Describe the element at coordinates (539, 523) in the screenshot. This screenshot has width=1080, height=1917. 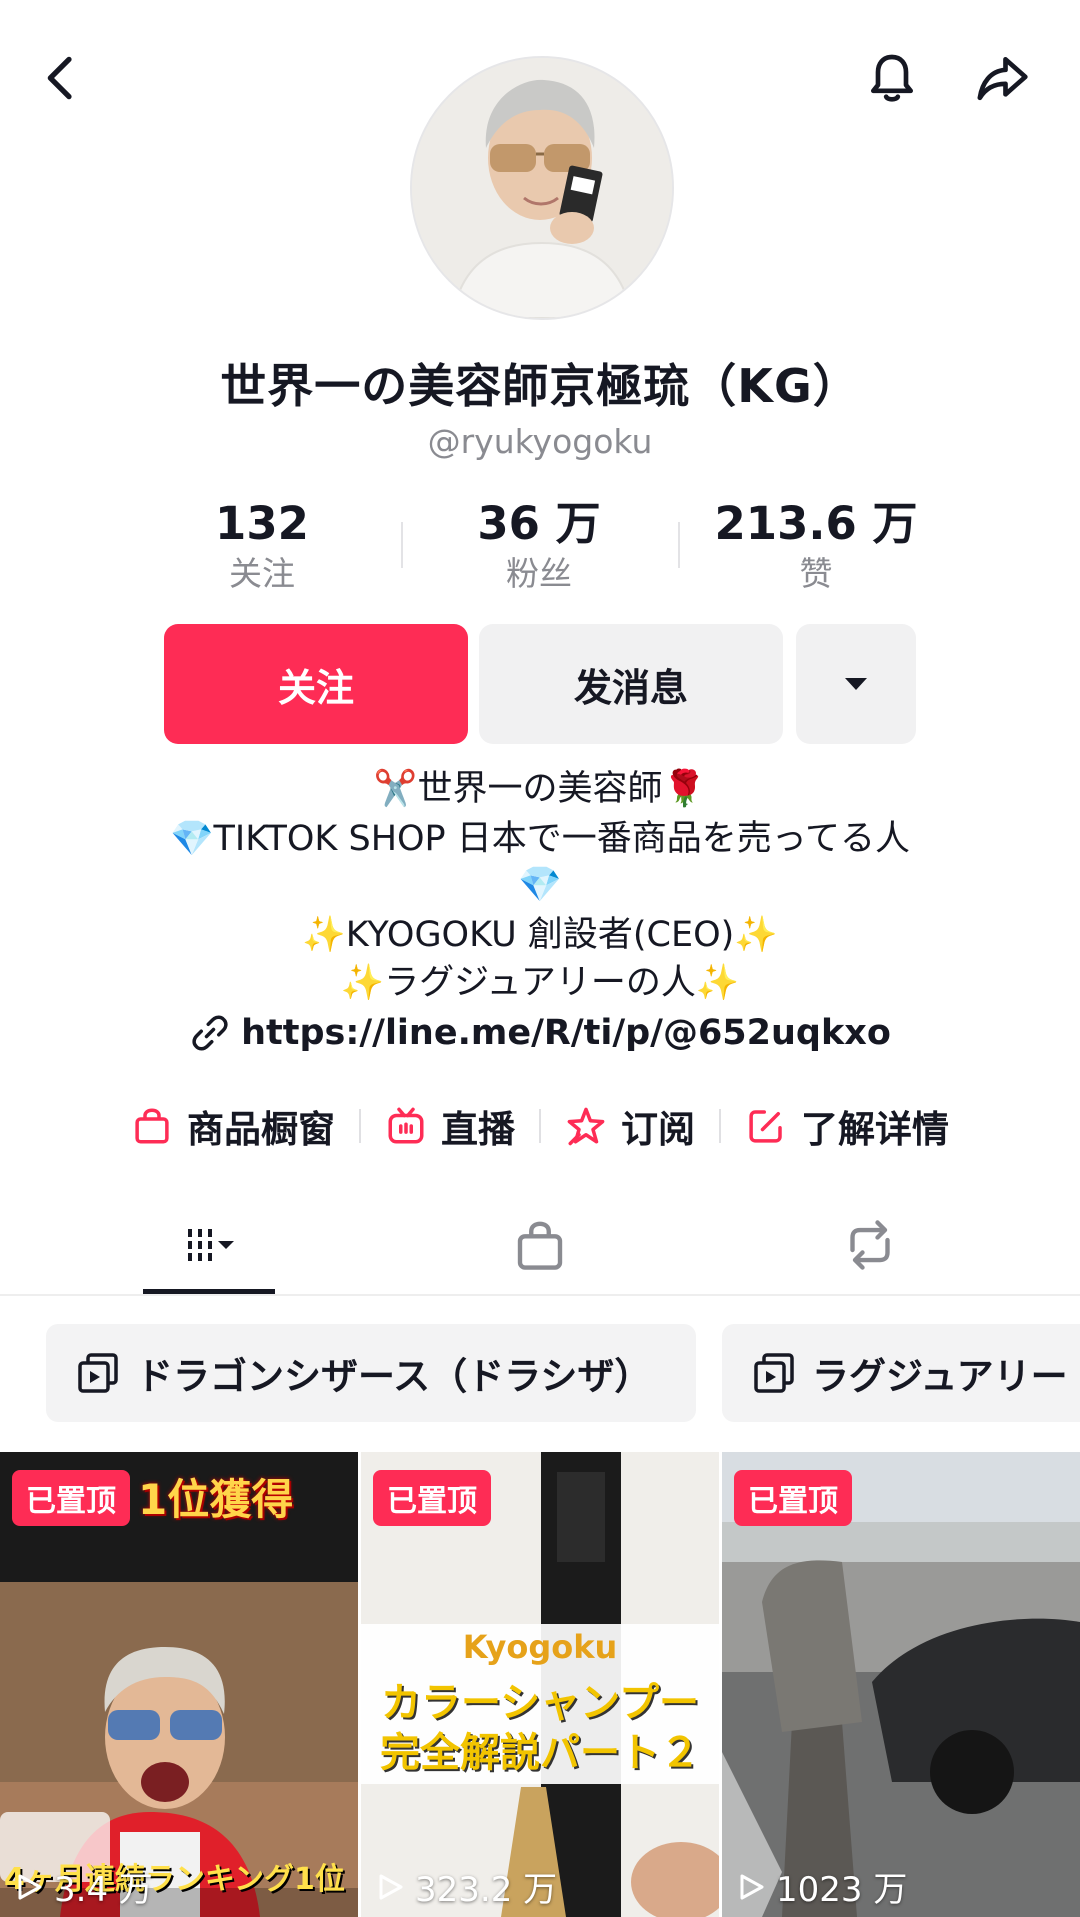
I see `followers-count: 36 万` at that location.